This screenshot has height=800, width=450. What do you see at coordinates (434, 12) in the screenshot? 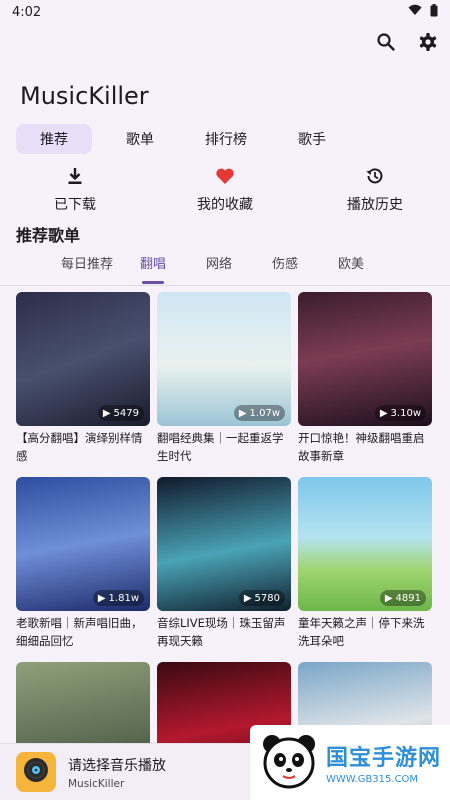
I see `battery-icon` at bounding box center [434, 12].